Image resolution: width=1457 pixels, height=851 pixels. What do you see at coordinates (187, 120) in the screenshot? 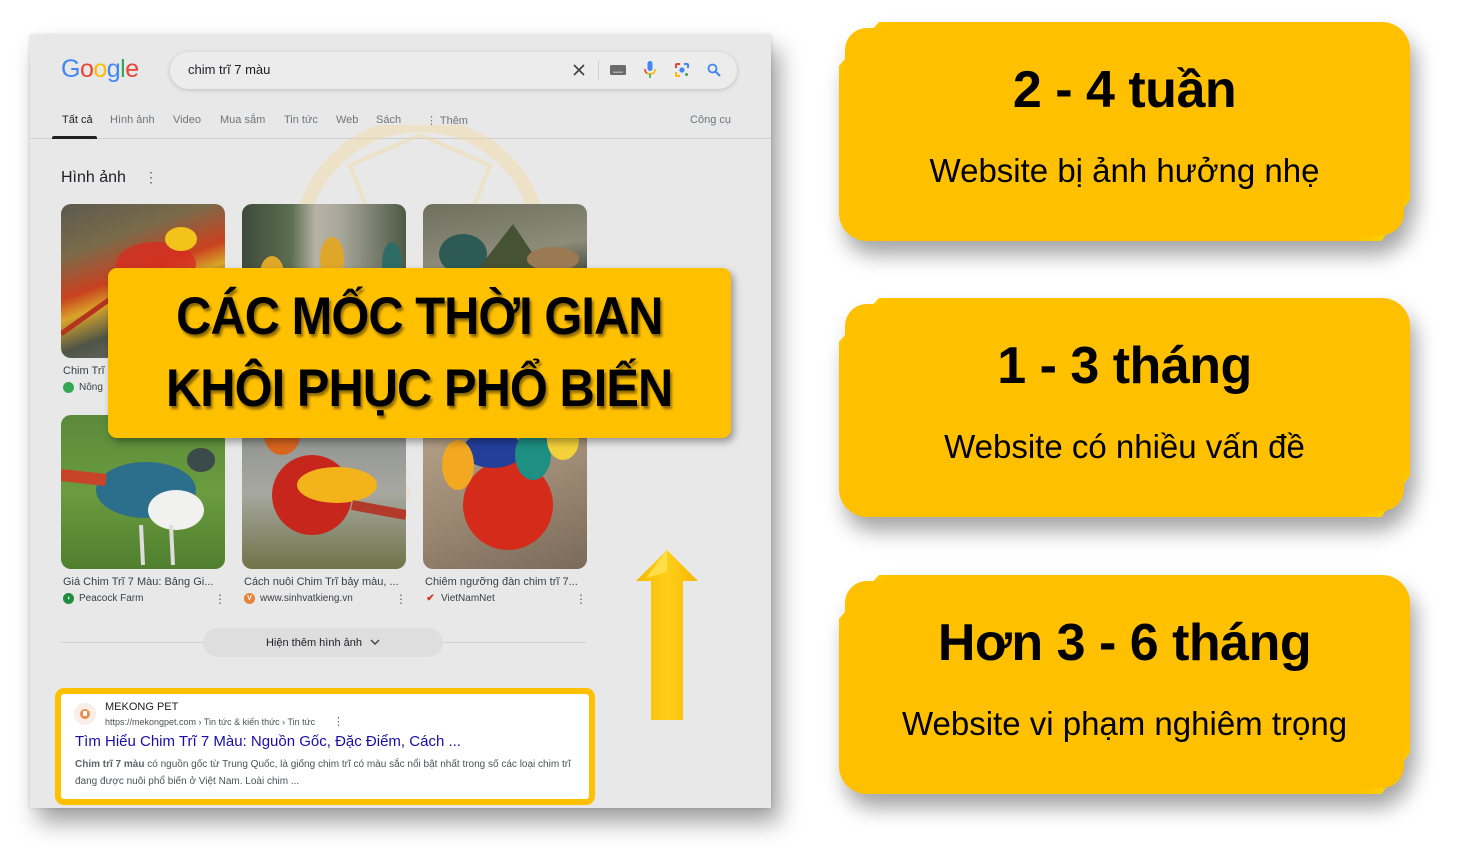
I see `tab-video: Video` at bounding box center [187, 120].